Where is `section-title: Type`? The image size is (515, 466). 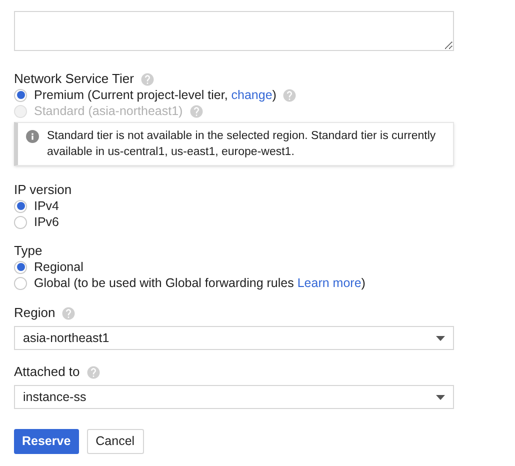
section-title: Type is located at coordinates (28, 251).